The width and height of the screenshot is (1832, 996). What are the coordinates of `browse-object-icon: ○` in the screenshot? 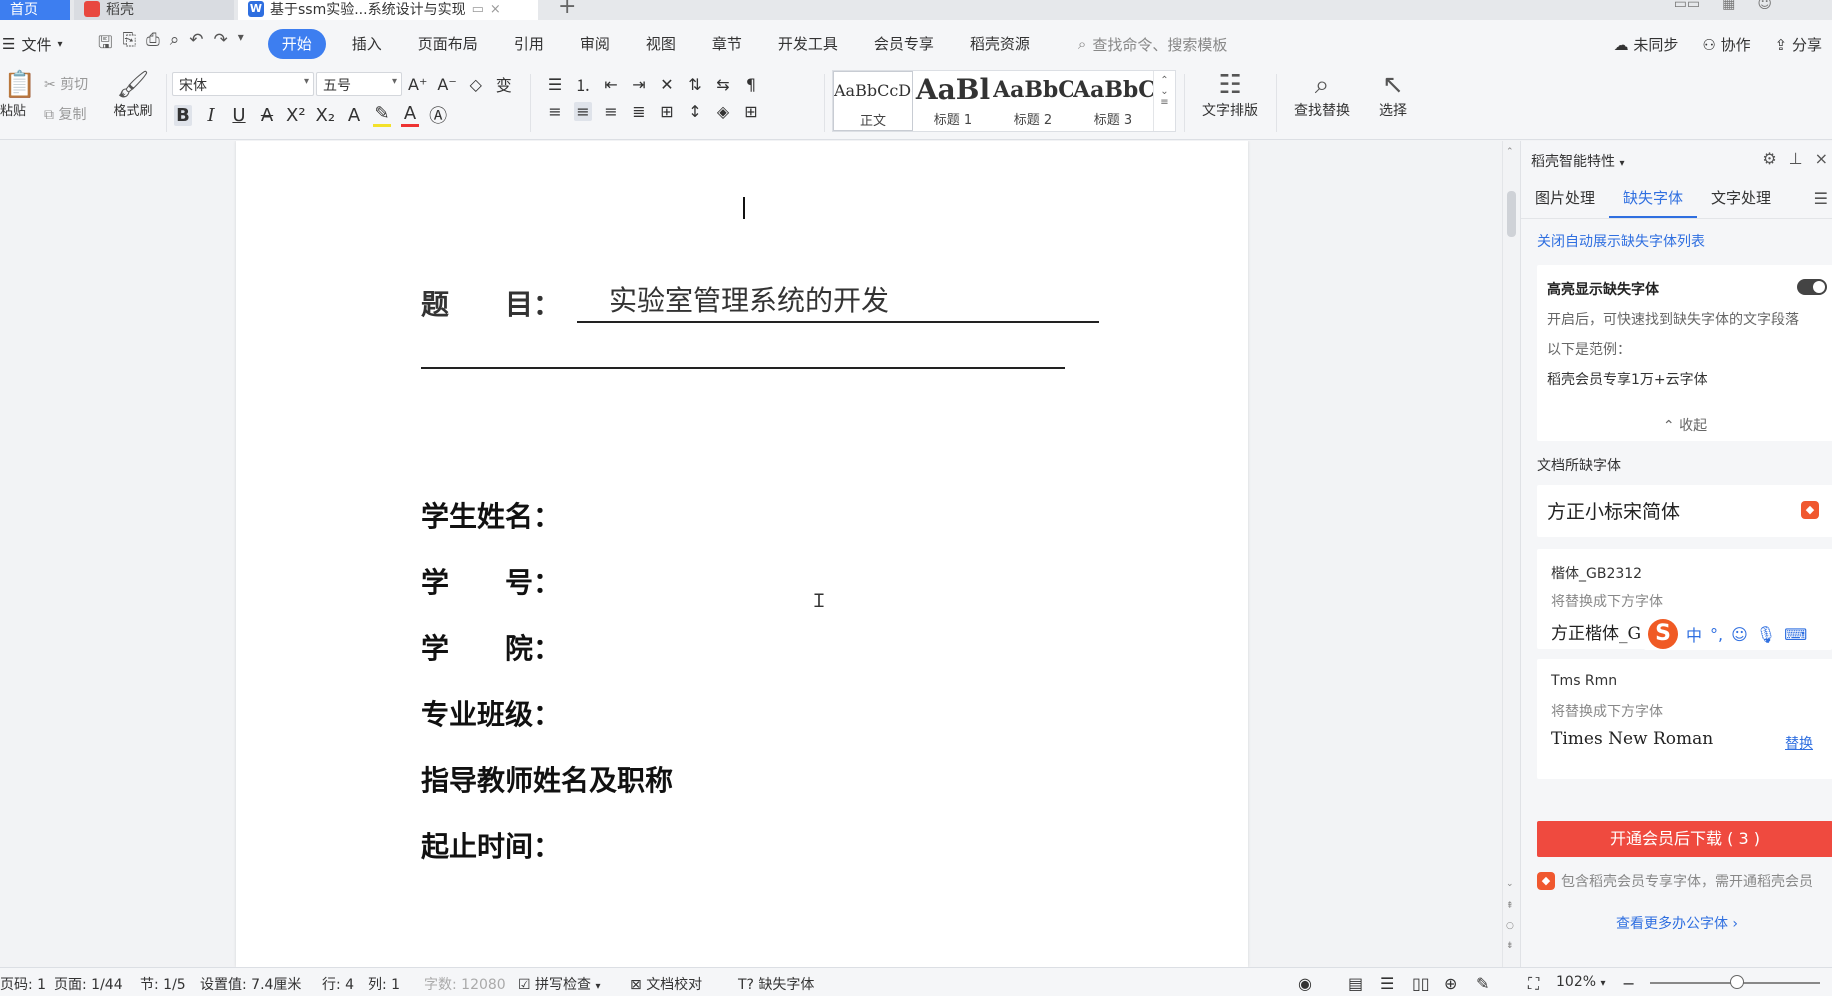 It's located at (1510, 926).